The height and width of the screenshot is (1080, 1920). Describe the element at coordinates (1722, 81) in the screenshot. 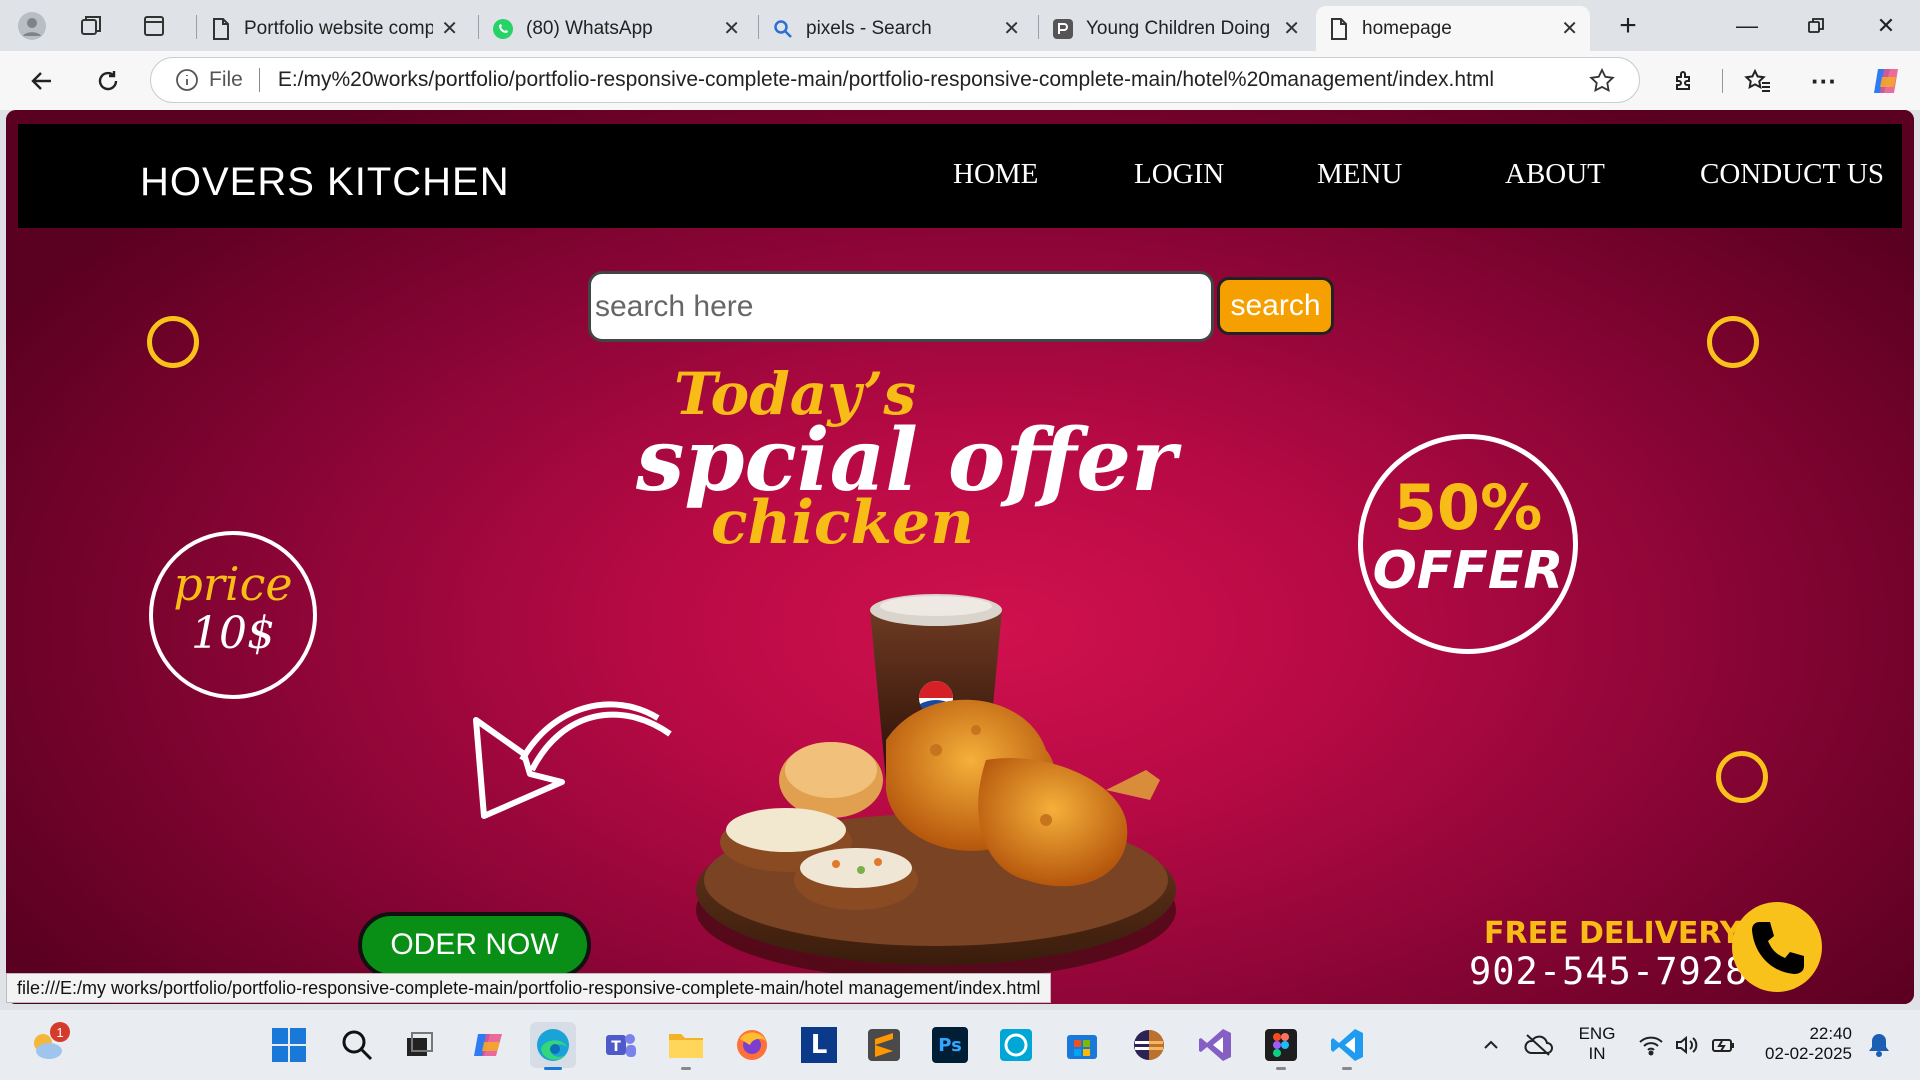

I see `toolbar-divider` at that location.